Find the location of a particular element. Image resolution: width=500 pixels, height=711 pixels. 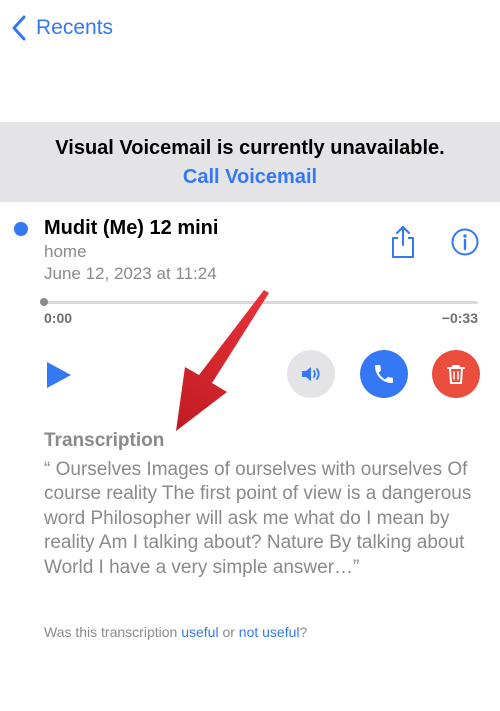

delete-button is located at coordinates (456, 374).